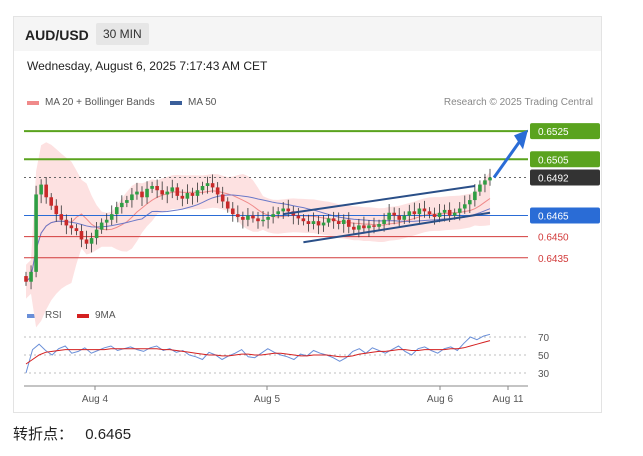 The width and height of the screenshot is (643, 456). What do you see at coordinates (440, 399) in the screenshot?
I see `x-tick-label-2: Aug 6` at bounding box center [440, 399].